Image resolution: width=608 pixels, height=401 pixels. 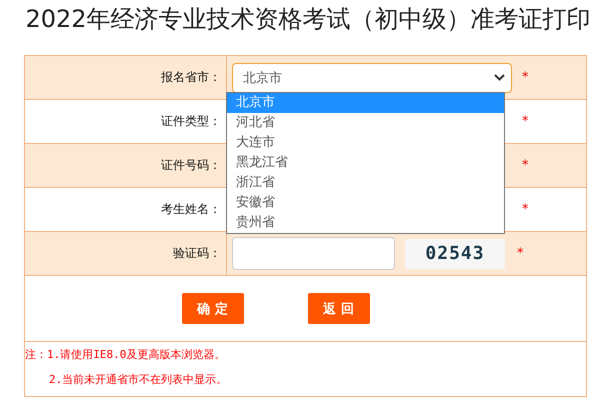 What do you see at coordinates (191, 165) in the screenshot?
I see `field-label: 证件号码：` at bounding box center [191, 165].